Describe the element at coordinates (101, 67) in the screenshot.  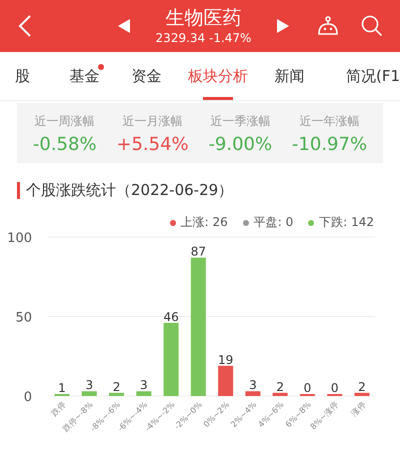
I see `notification-dot` at that location.